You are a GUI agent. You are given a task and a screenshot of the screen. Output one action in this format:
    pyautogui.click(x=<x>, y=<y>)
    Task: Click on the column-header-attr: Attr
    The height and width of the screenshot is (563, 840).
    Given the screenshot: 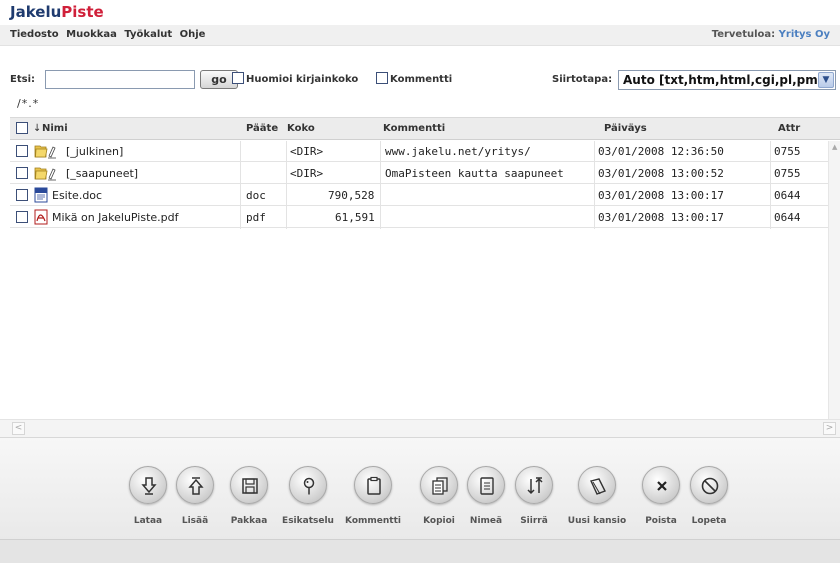 What is the action you would take?
    pyautogui.click(x=789, y=128)
    